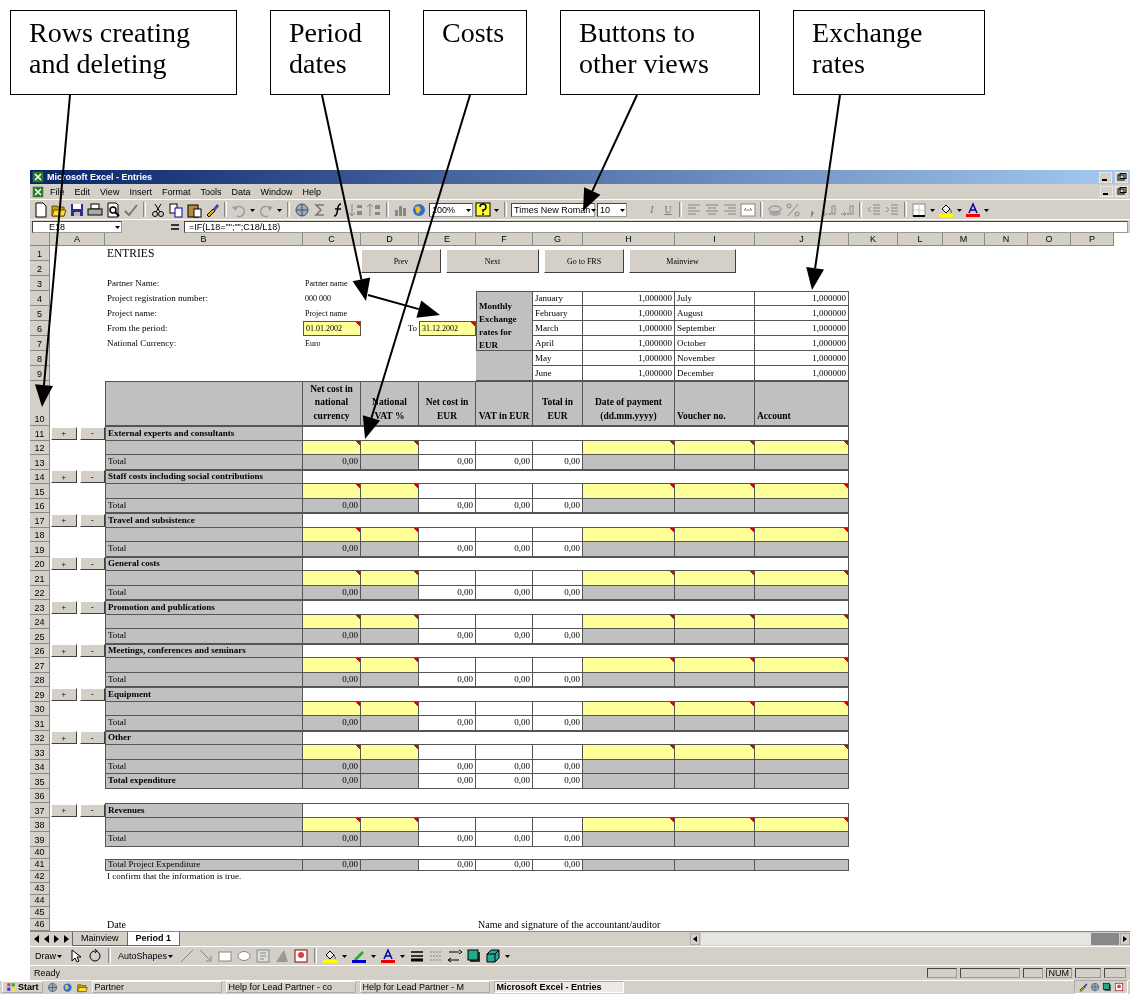 The height and width of the screenshot is (999, 1130). Describe the element at coordinates (612, 209) in the screenshot. I see `font-size-dropdown: 10` at that location.